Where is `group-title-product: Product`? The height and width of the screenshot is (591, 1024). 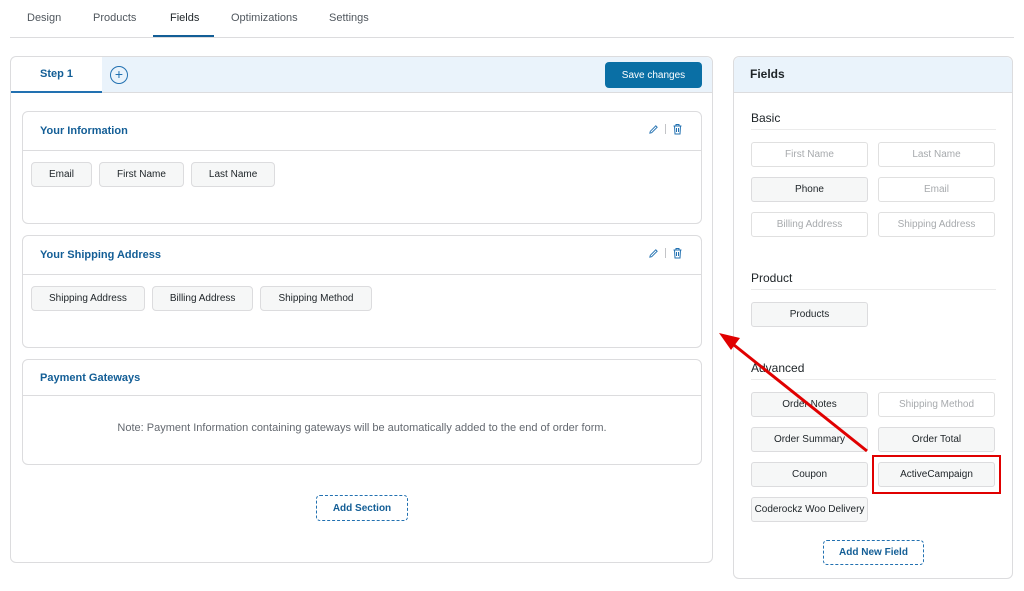
group-title-product: Product is located at coordinates (772, 278).